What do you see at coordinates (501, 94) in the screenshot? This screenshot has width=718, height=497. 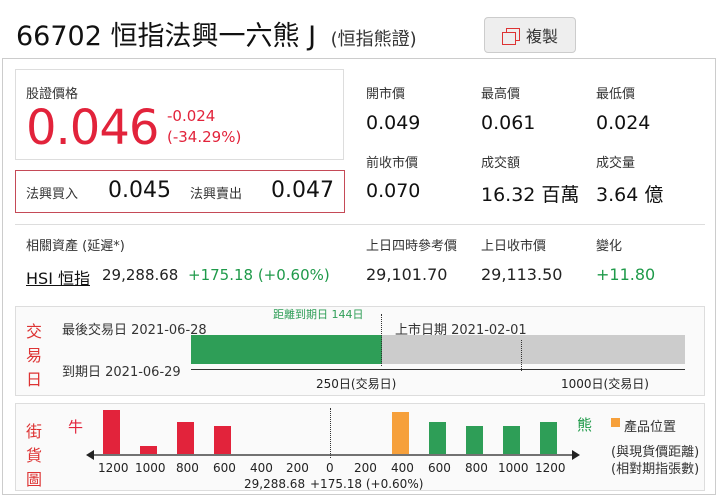 I see `high-label: 最高價` at bounding box center [501, 94].